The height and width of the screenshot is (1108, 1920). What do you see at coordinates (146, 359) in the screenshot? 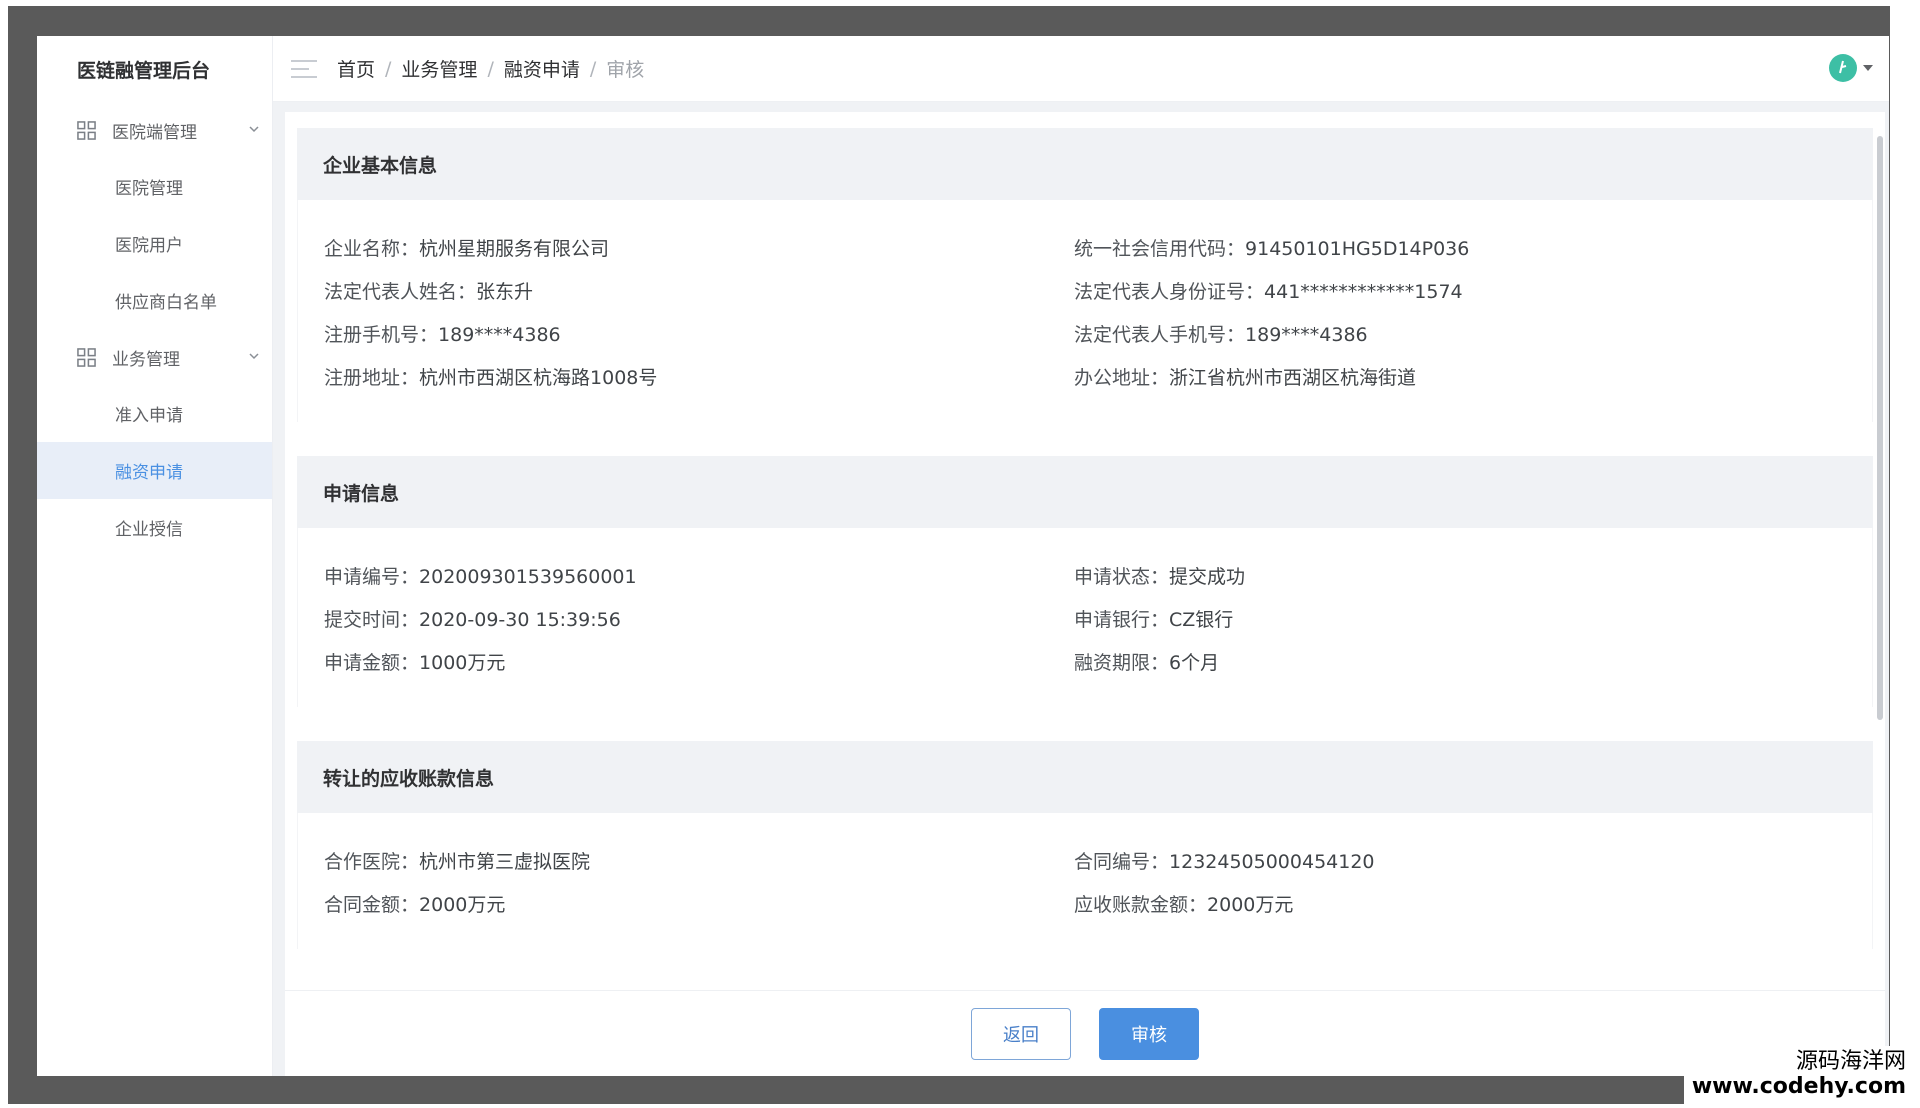
I see `sidebar-group-label: 业务管理` at bounding box center [146, 359].